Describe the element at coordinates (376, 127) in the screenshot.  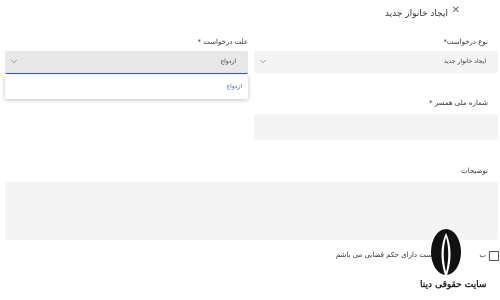
I see `spouse-national-id-field` at that location.